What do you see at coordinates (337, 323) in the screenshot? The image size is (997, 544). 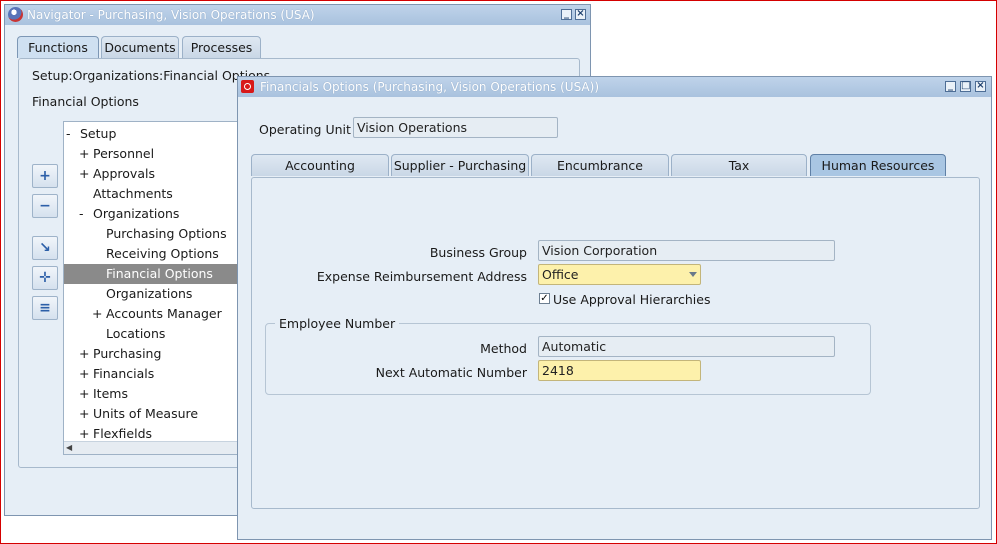 I see `employee-number-group-title: Employee Number` at bounding box center [337, 323].